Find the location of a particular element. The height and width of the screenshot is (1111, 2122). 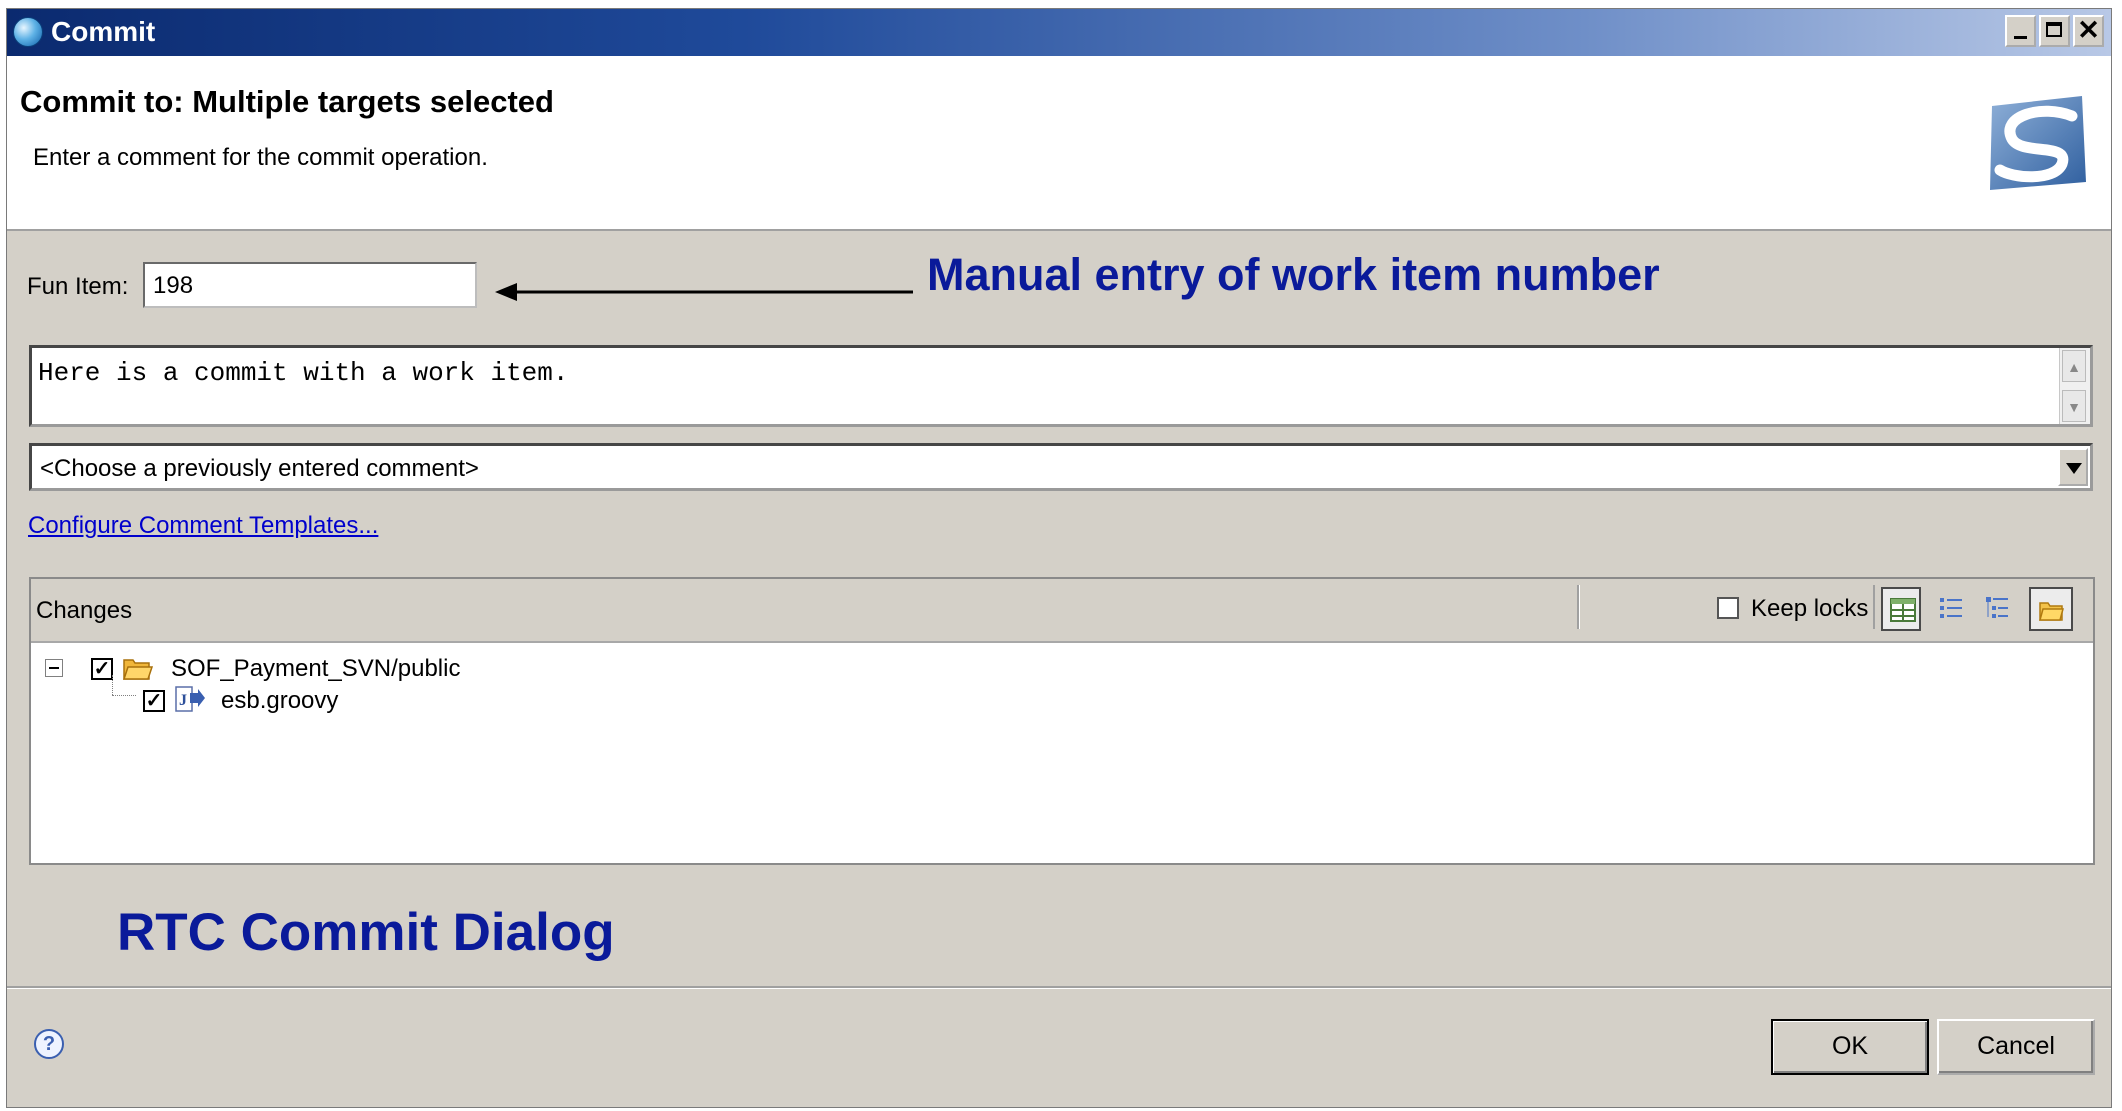

maximize-button is located at coordinates (2054, 31).